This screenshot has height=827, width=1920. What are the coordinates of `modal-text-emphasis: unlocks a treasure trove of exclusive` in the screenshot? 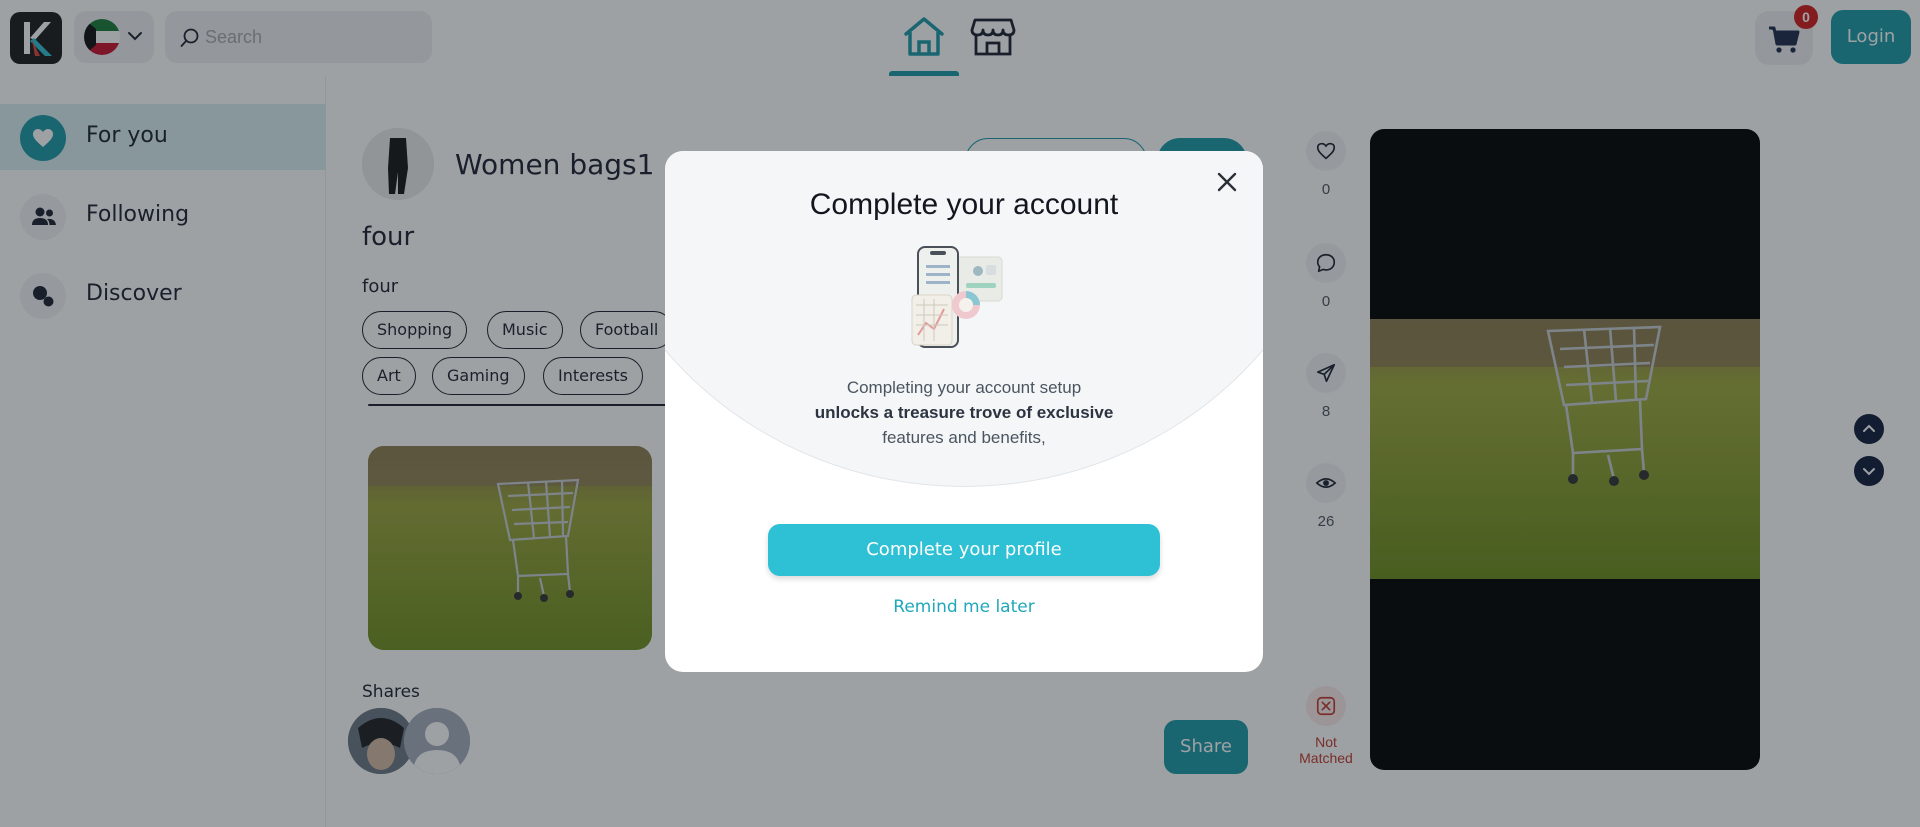 It's located at (964, 412).